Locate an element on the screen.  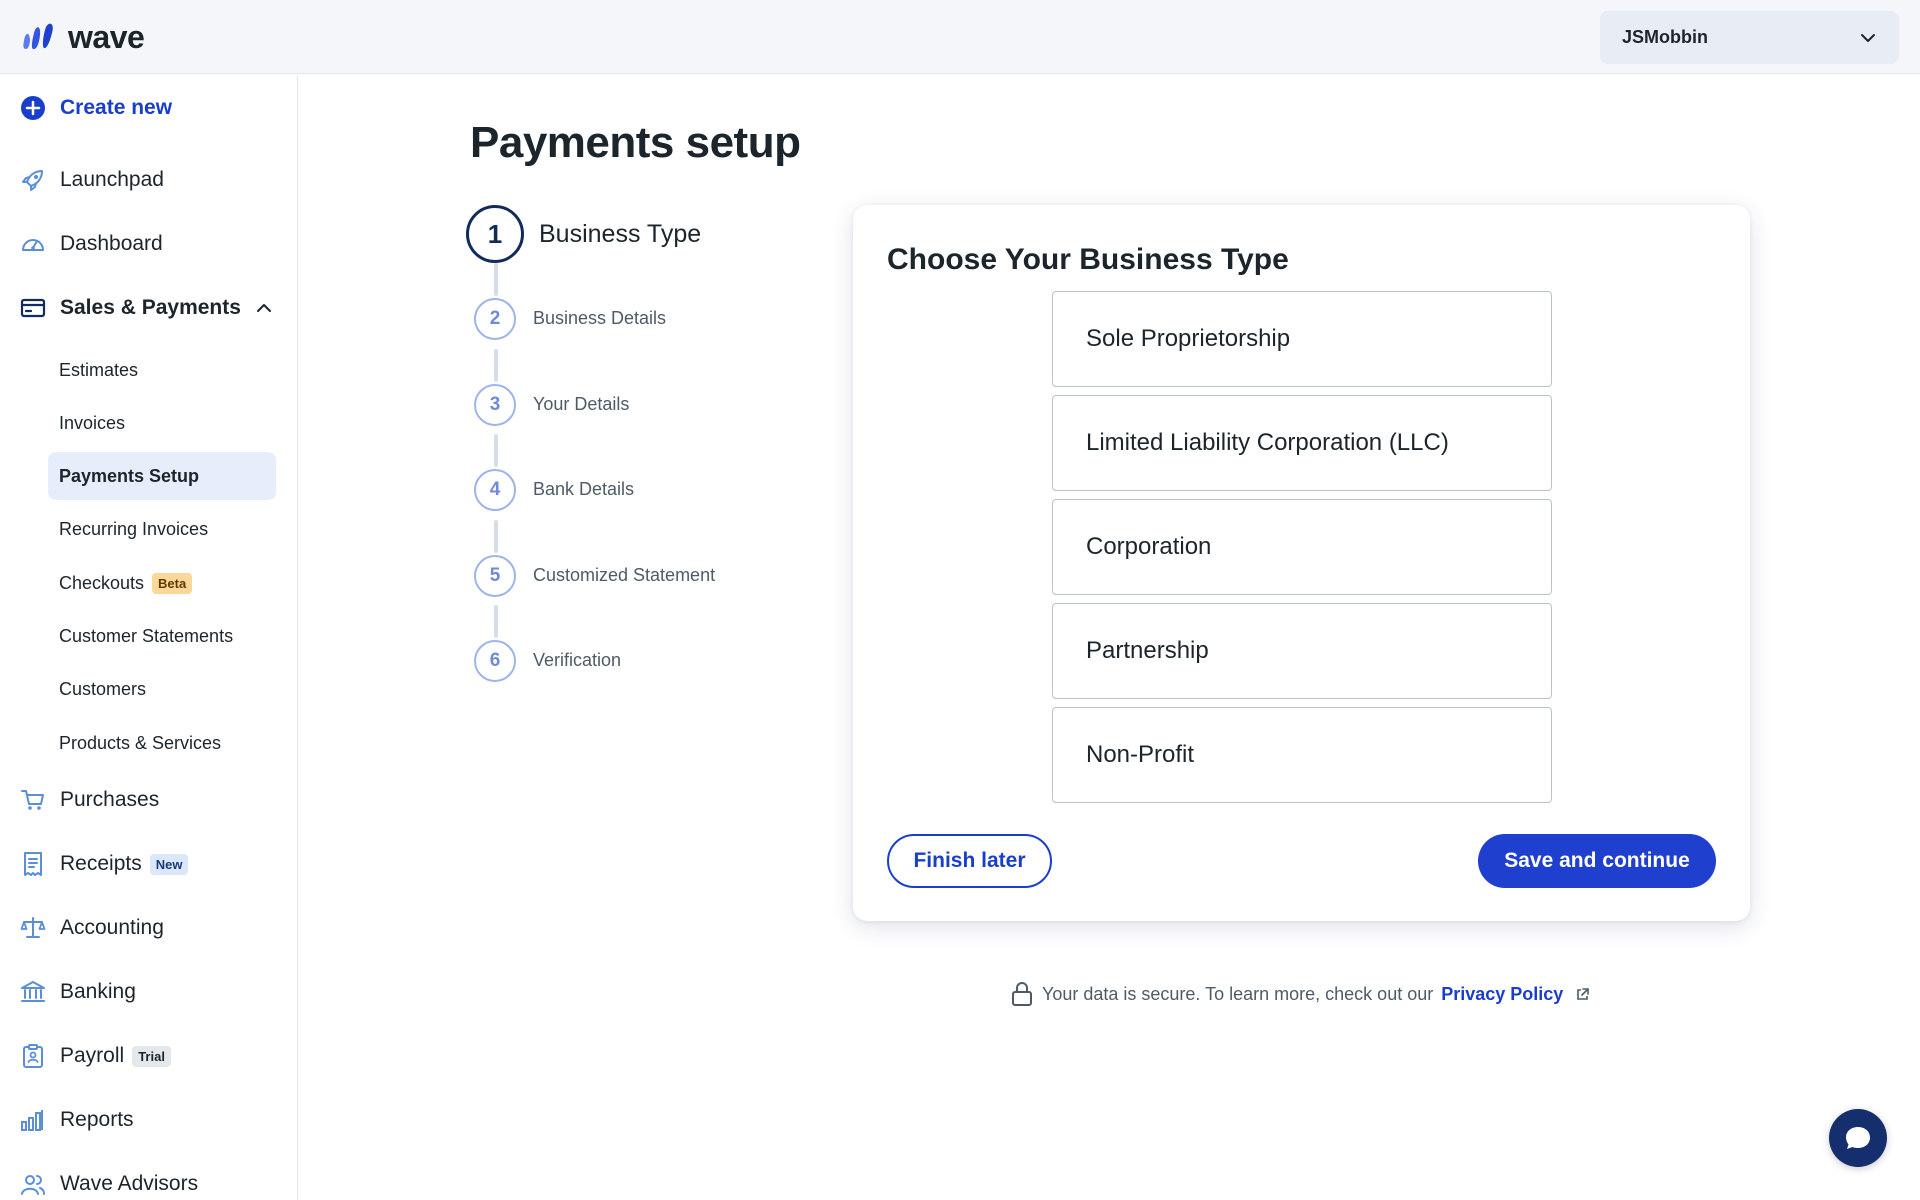
sidebar-item-banking: Banking is located at coordinates (78, 992).